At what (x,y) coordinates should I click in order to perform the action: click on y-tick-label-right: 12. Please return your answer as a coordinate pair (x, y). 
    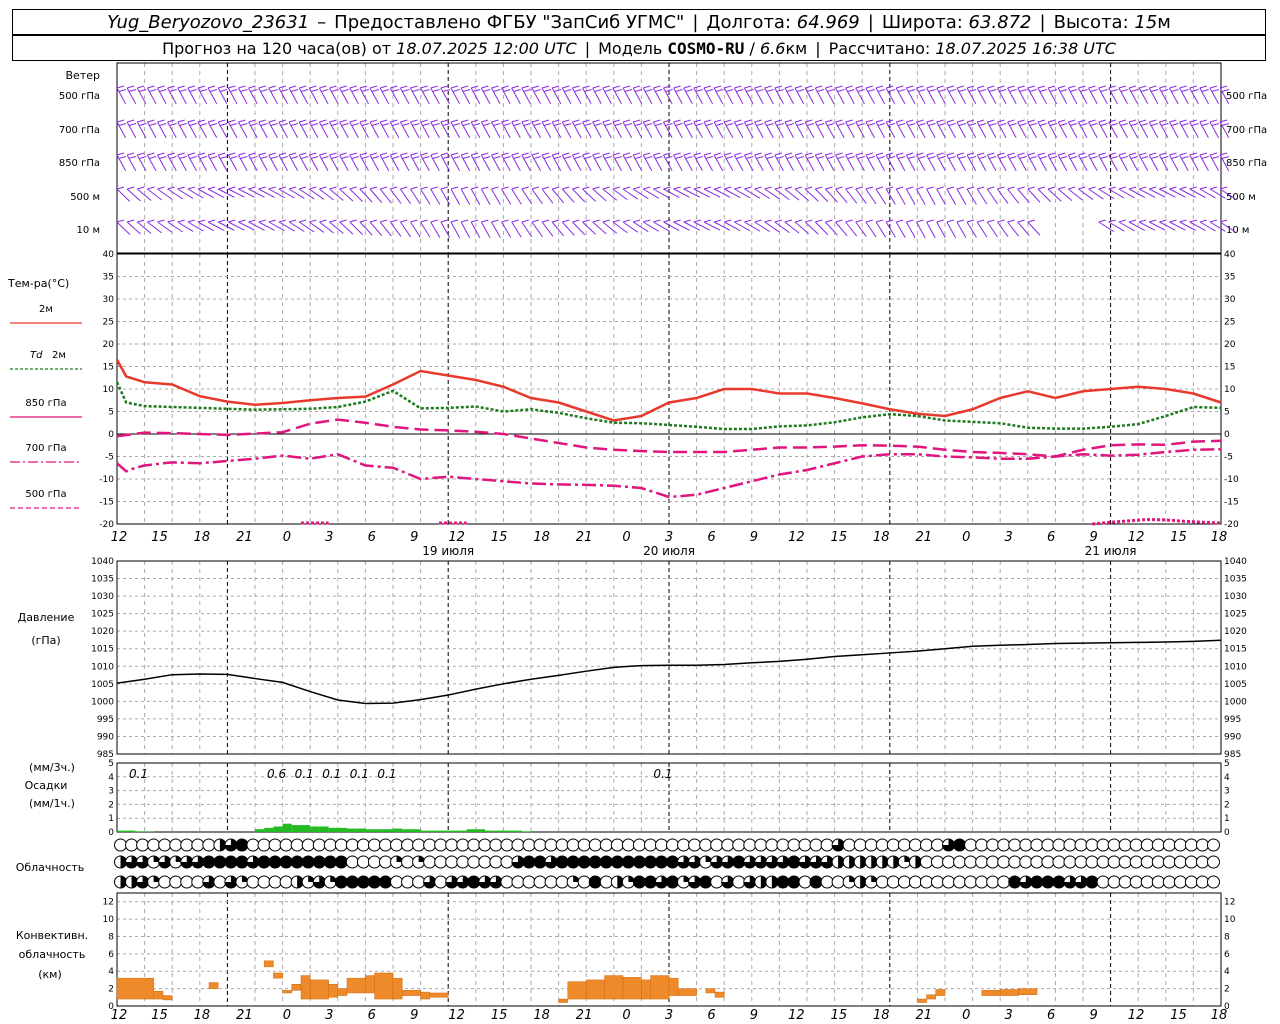
    Looking at the image, I should click on (1229, 903).